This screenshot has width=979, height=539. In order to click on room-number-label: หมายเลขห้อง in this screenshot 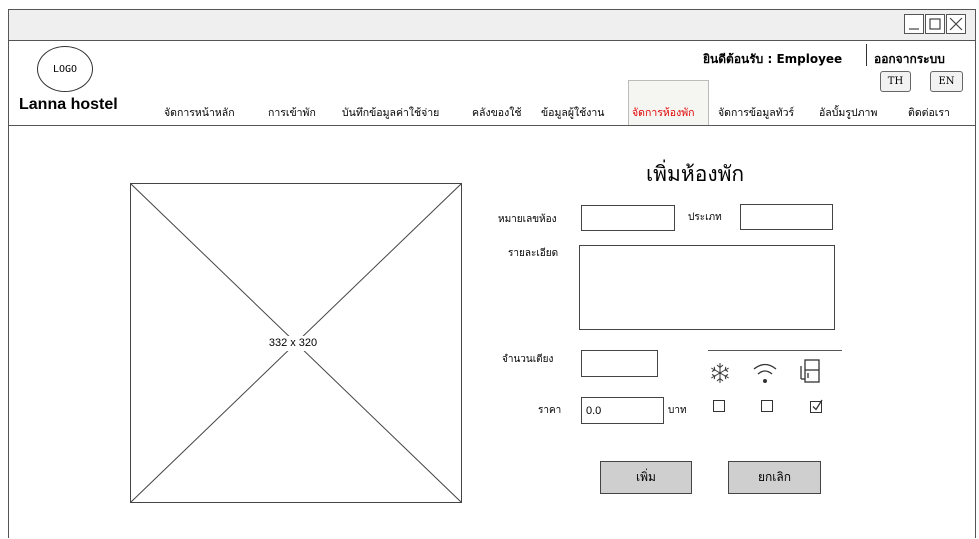, I will do `click(527, 219)`.